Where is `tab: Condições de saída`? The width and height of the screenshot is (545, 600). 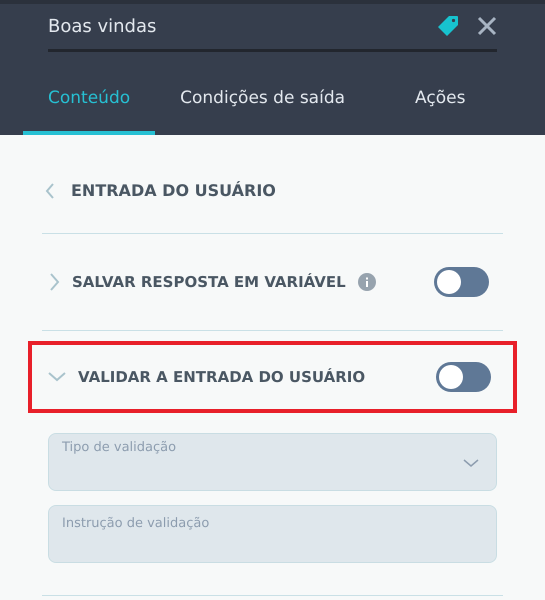
tab: Condições de saída is located at coordinates (262, 108).